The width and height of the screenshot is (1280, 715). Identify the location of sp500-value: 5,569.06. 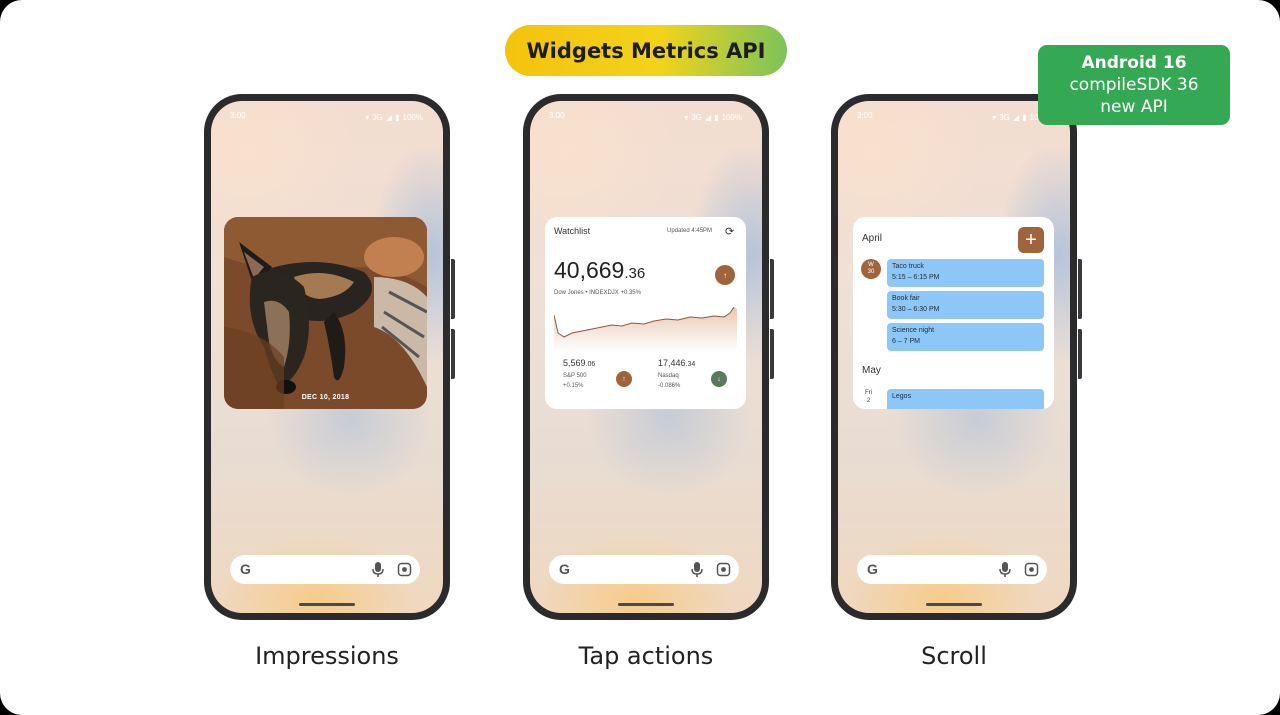
(579, 363).